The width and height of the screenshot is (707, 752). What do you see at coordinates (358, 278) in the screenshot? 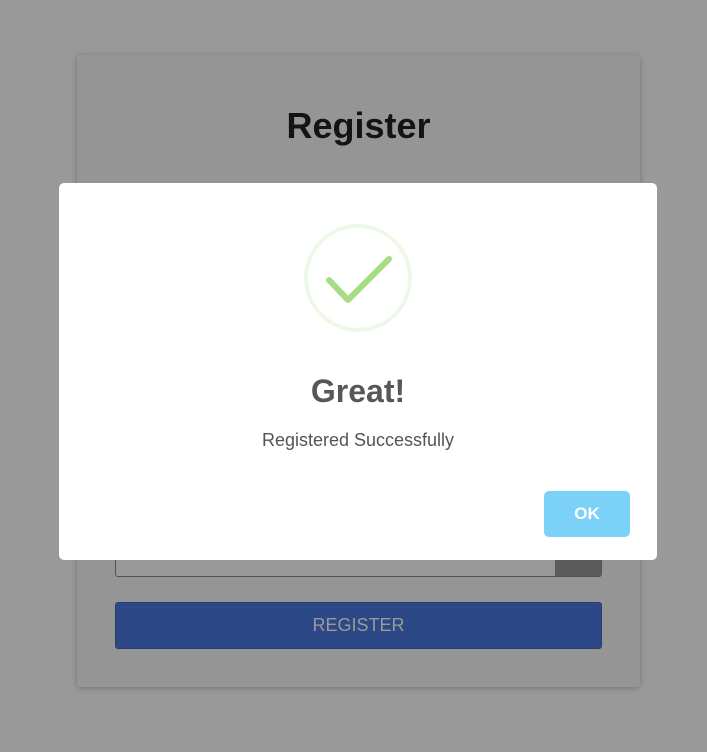
I see `success-check-icon` at bounding box center [358, 278].